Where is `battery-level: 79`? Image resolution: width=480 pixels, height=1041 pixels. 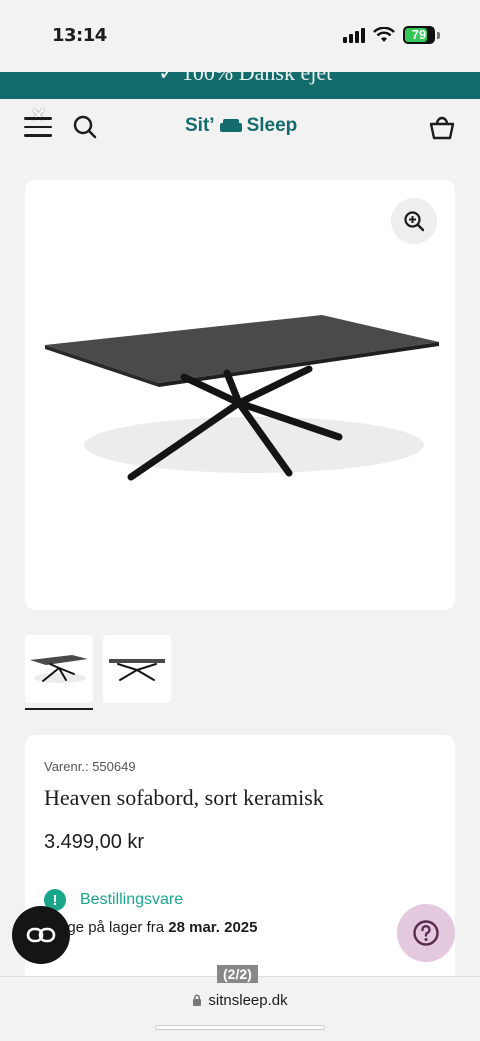 battery-level: 79 is located at coordinates (419, 34).